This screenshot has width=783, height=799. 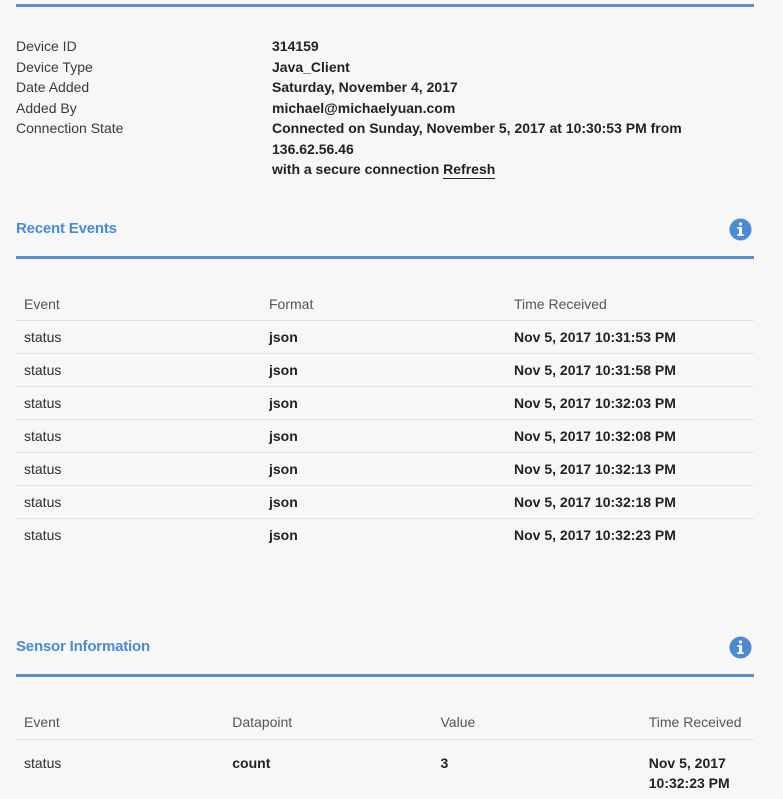 I want to click on top-divider, so click(x=385, y=5).